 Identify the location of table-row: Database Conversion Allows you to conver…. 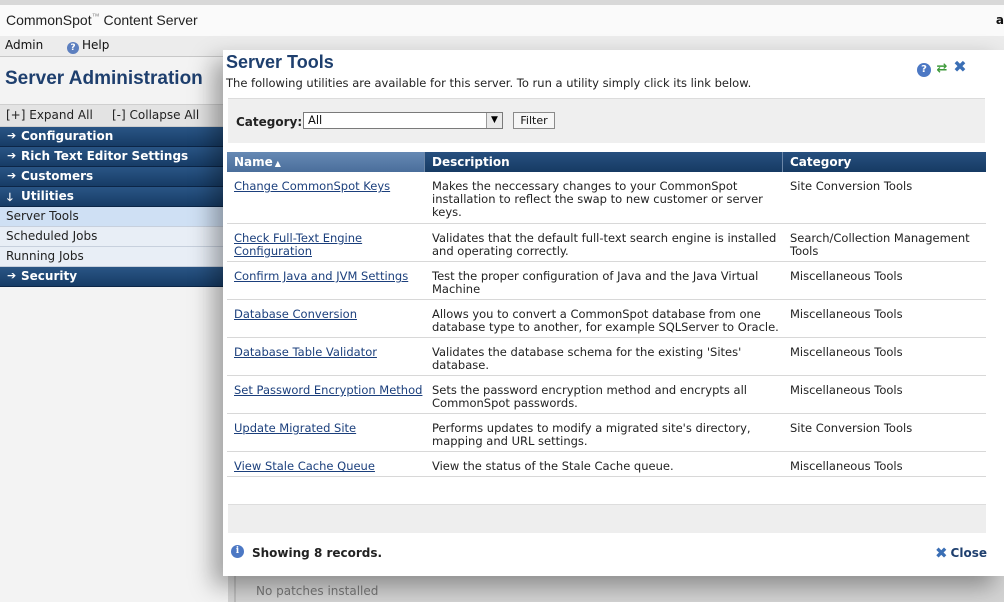
(606, 319).